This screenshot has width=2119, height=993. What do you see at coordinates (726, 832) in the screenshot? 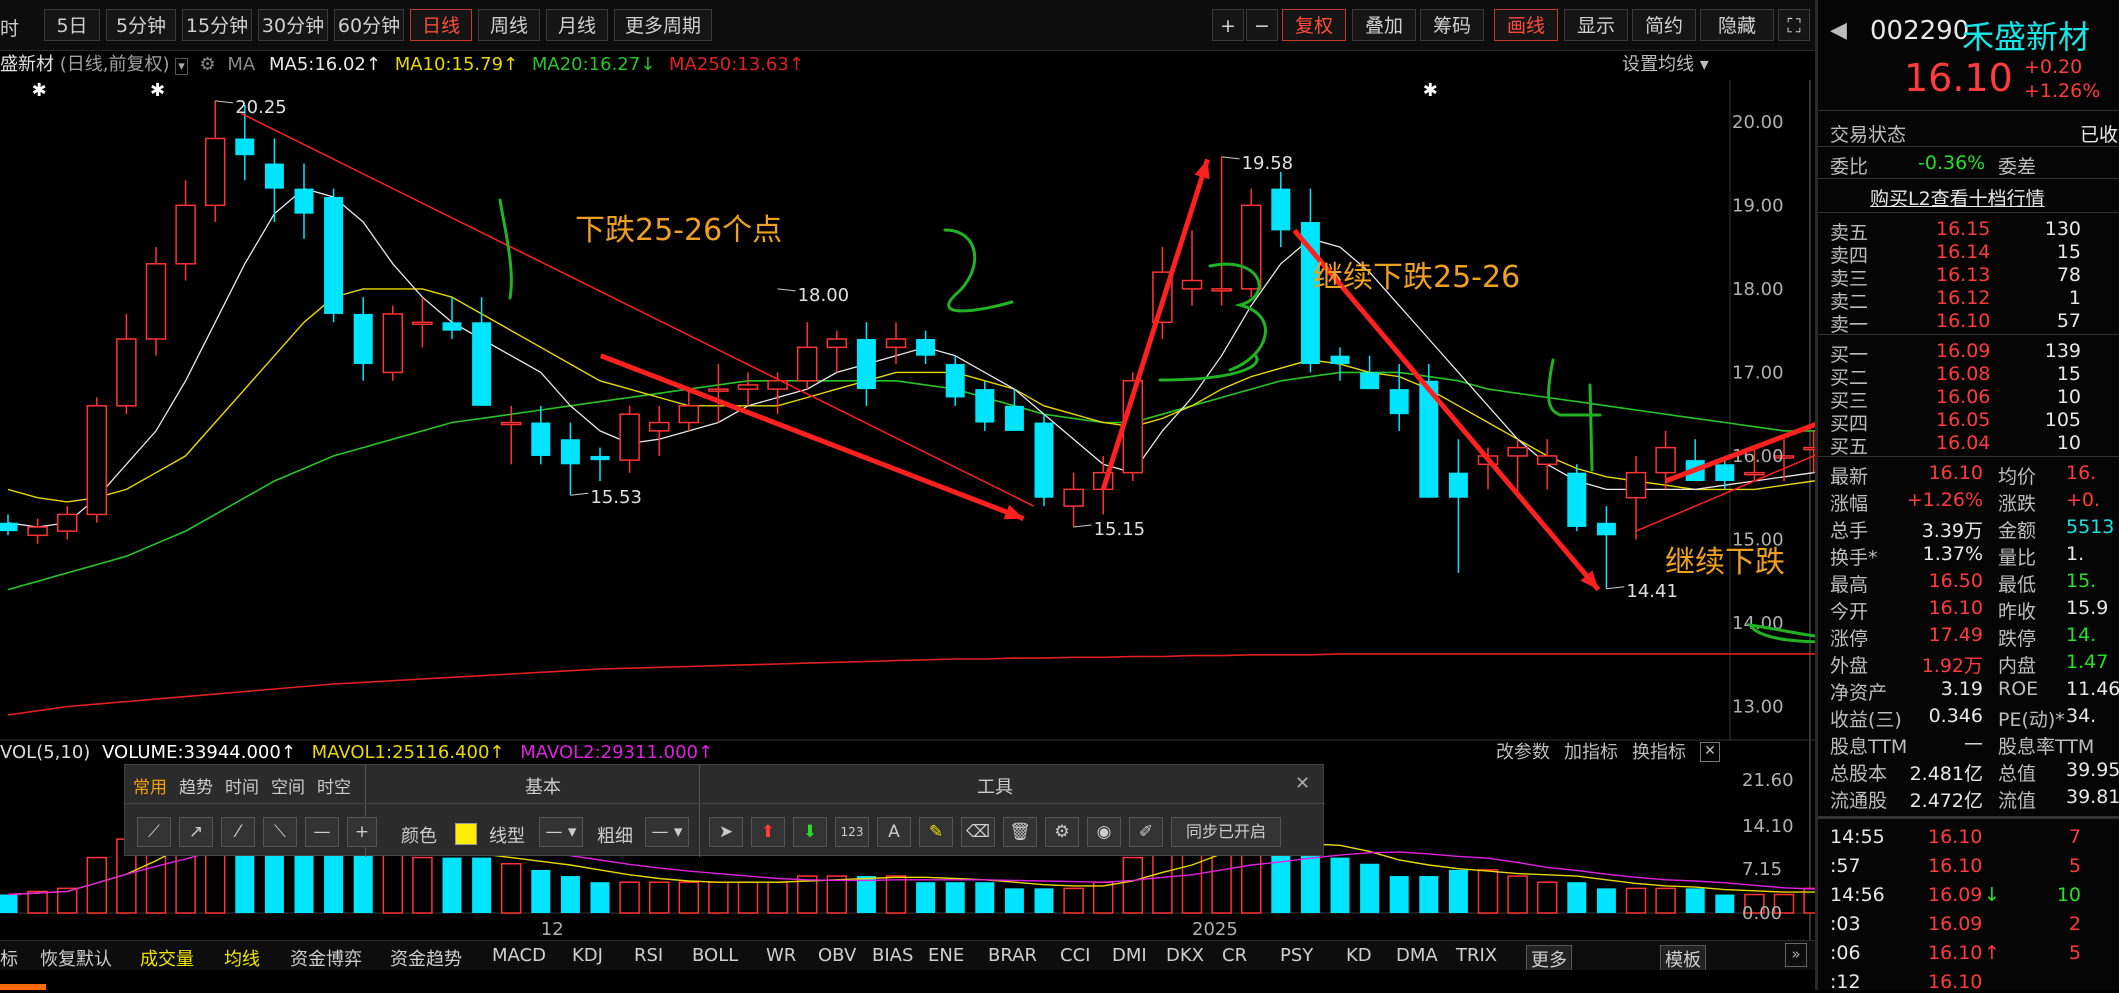
I see `cursor-icon: ➤` at bounding box center [726, 832].